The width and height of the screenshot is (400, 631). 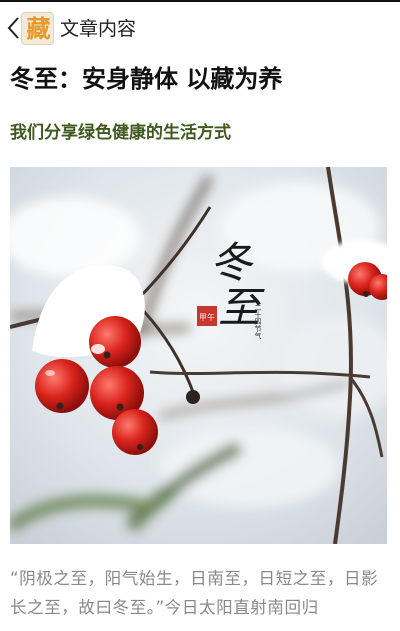 What do you see at coordinates (13, 28) in the screenshot?
I see `chevron-left-icon` at bounding box center [13, 28].